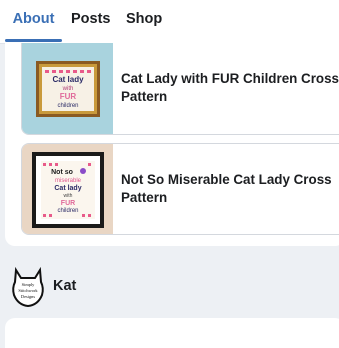  What do you see at coordinates (62, 172) in the screenshot?
I see `thumb-text-line: Not so` at bounding box center [62, 172].